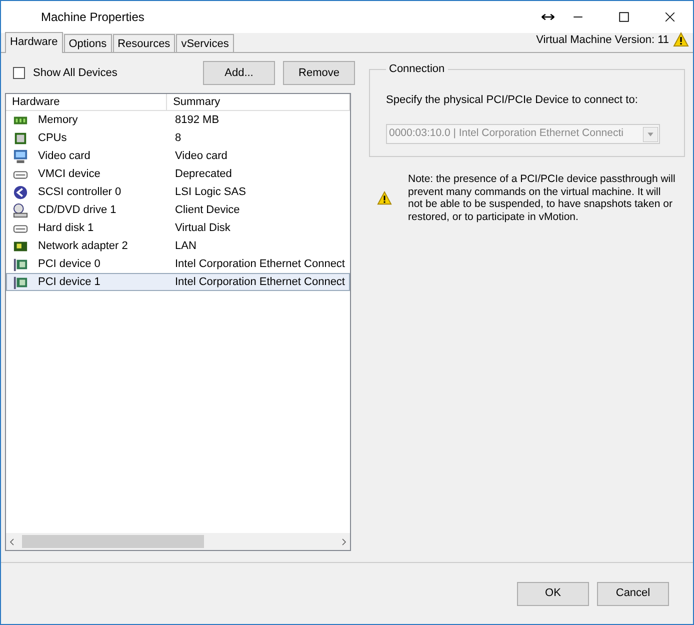  I want to click on table-cell-text: 8, so click(178, 138).